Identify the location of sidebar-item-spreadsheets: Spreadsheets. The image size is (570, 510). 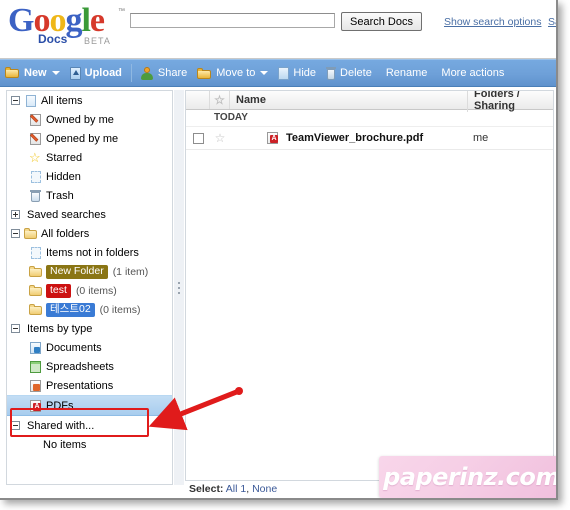
(89, 366).